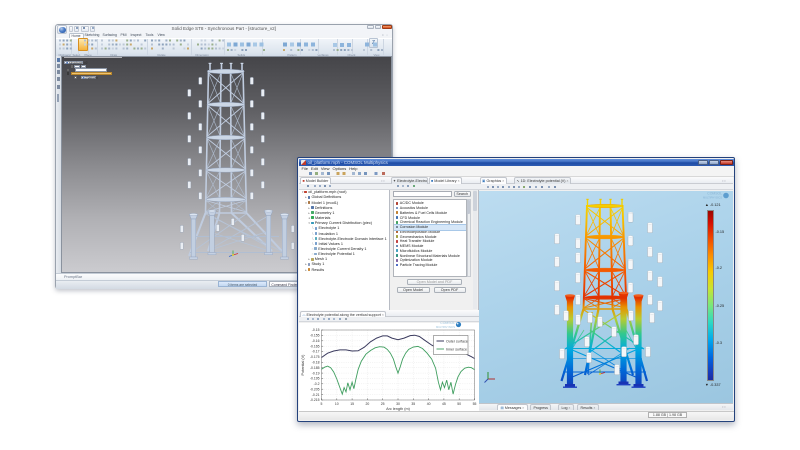 This screenshot has height=450, width=800. What do you see at coordinates (714, 194) in the screenshot?
I see `svg-text: COMSOL` at bounding box center [714, 194].